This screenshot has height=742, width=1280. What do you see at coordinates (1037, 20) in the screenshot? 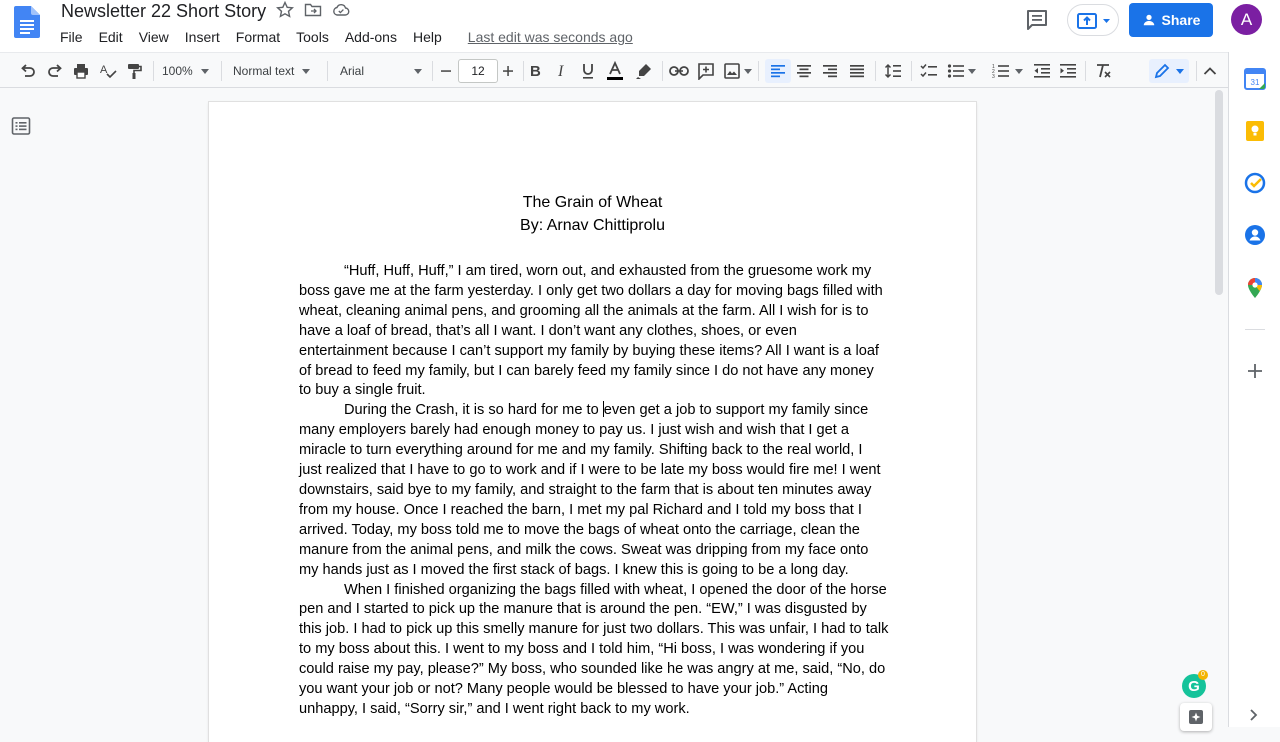
I see `comment-history-icon` at bounding box center [1037, 20].